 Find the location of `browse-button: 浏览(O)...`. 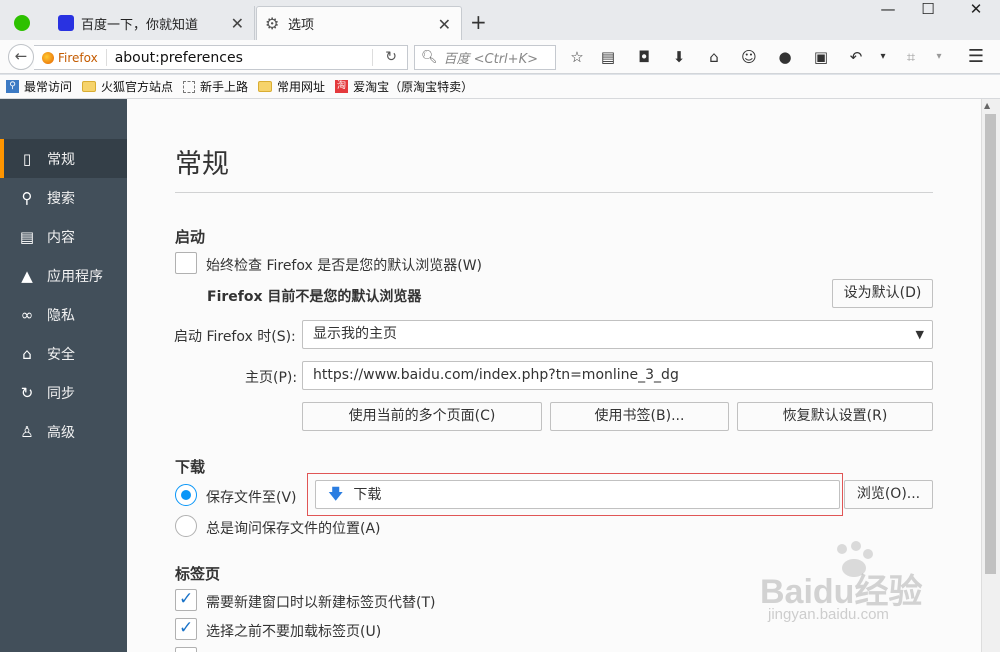

browse-button: 浏览(O)... is located at coordinates (888, 494).